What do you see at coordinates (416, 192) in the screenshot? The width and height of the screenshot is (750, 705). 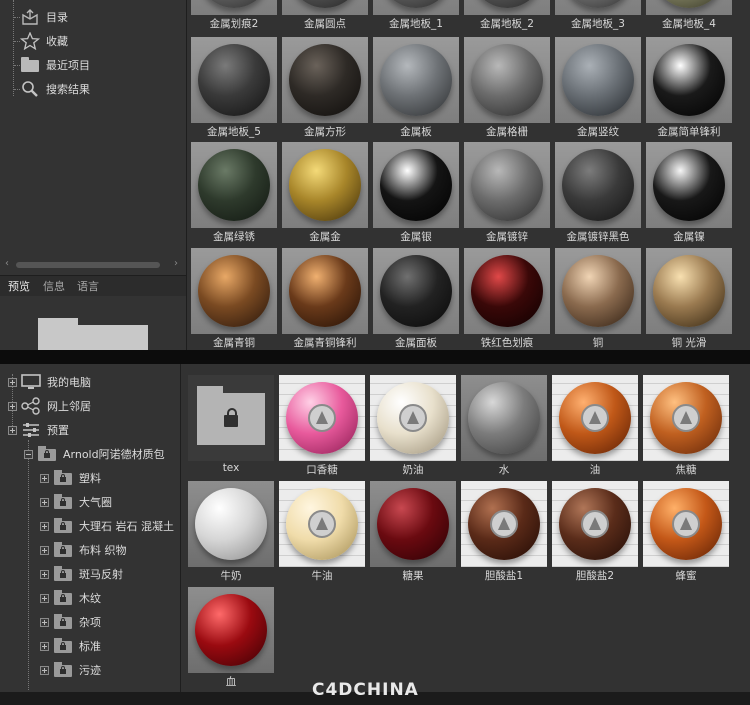 I see `material-thumbnail: 金属银` at bounding box center [416, 192].